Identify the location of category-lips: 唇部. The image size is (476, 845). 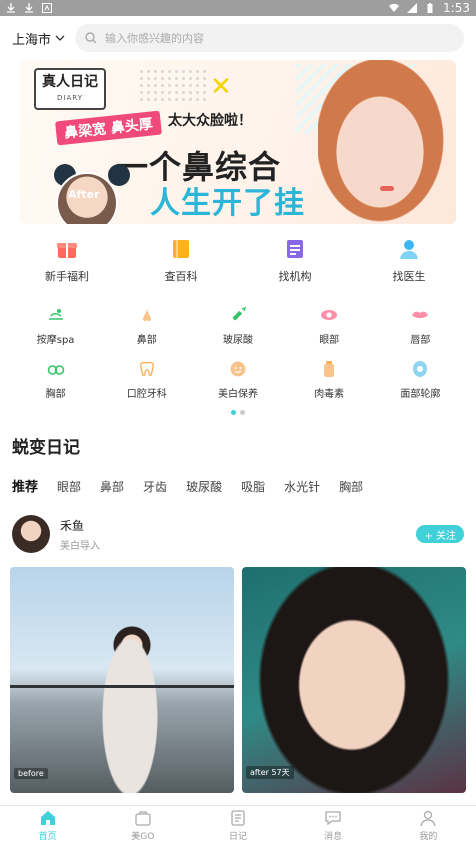
(420, 326).